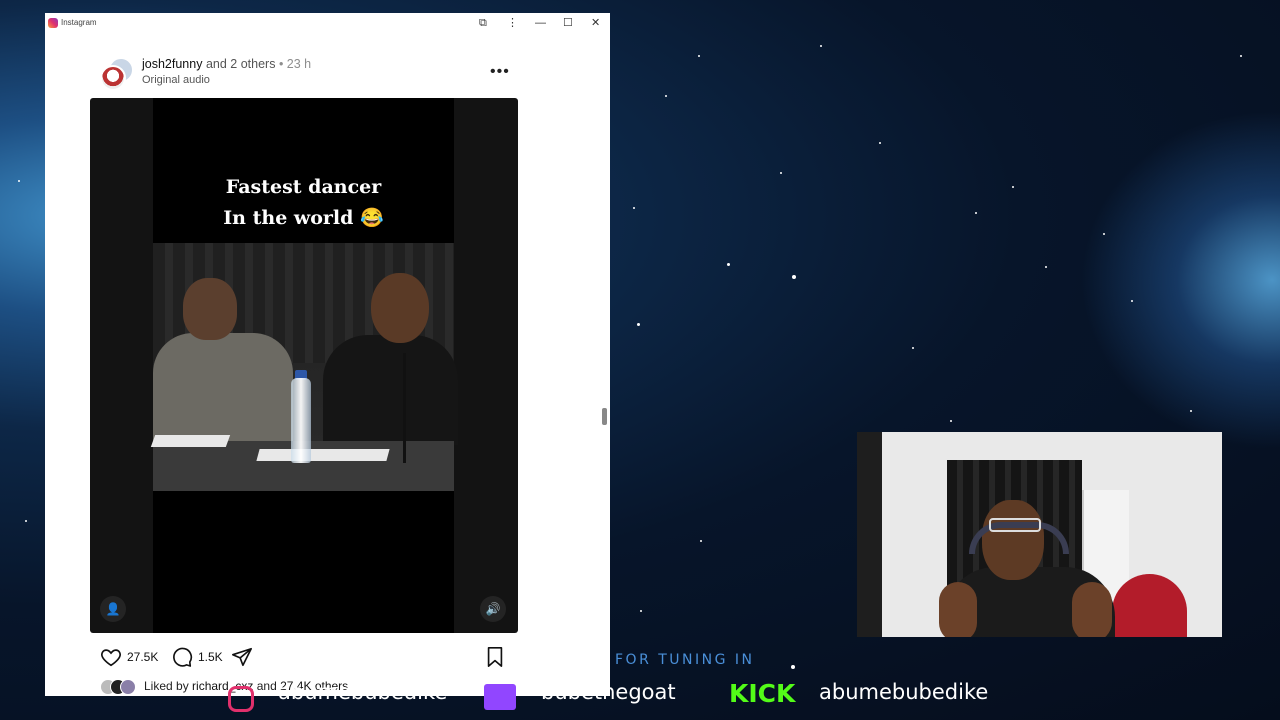 The width and height of the screenshot is (1280, 720). What do you see at coordinates (1039, 534) in the screenshot?
I see `webcam-feed` at bounding box center [1039, 534].